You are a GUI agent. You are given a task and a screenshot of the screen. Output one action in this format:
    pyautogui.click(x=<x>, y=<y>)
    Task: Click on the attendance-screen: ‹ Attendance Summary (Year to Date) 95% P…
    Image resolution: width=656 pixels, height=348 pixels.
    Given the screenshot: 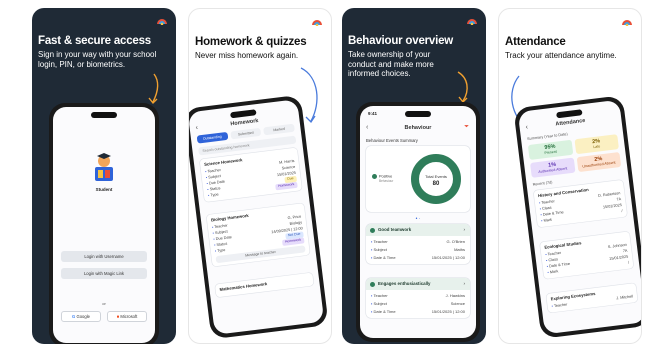 What is the action you would take?
    pyautogui.click(x=579, y=217)
    